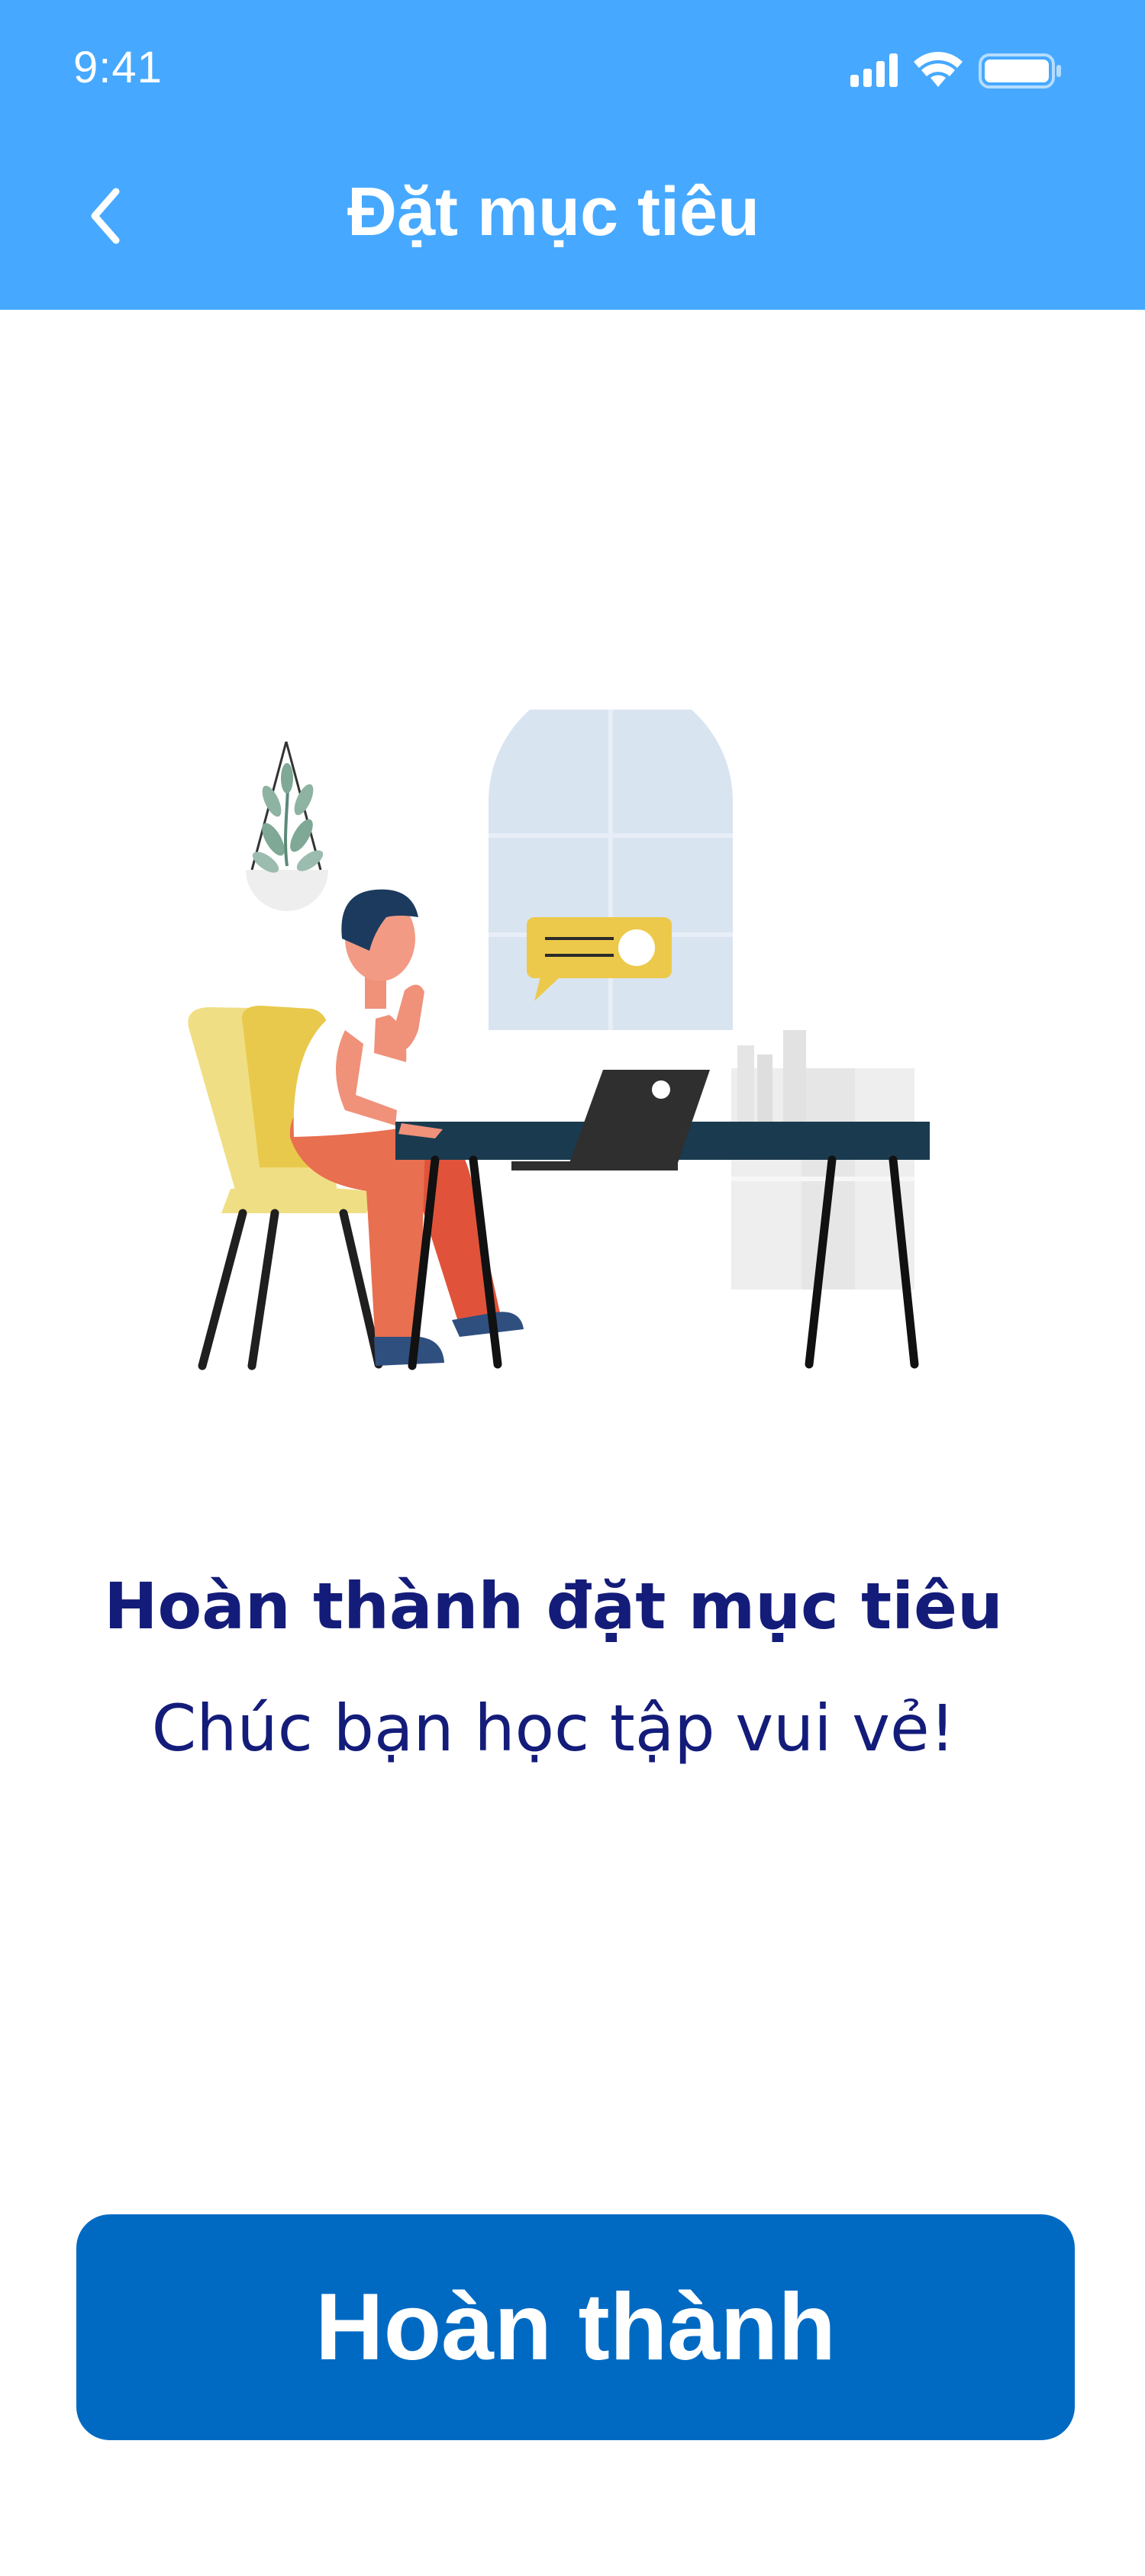 The image size is (1145, 2576). Describe the element at coordinates (287, 826) in the screenshot. I see `hanging-plant-graphic` at that location.